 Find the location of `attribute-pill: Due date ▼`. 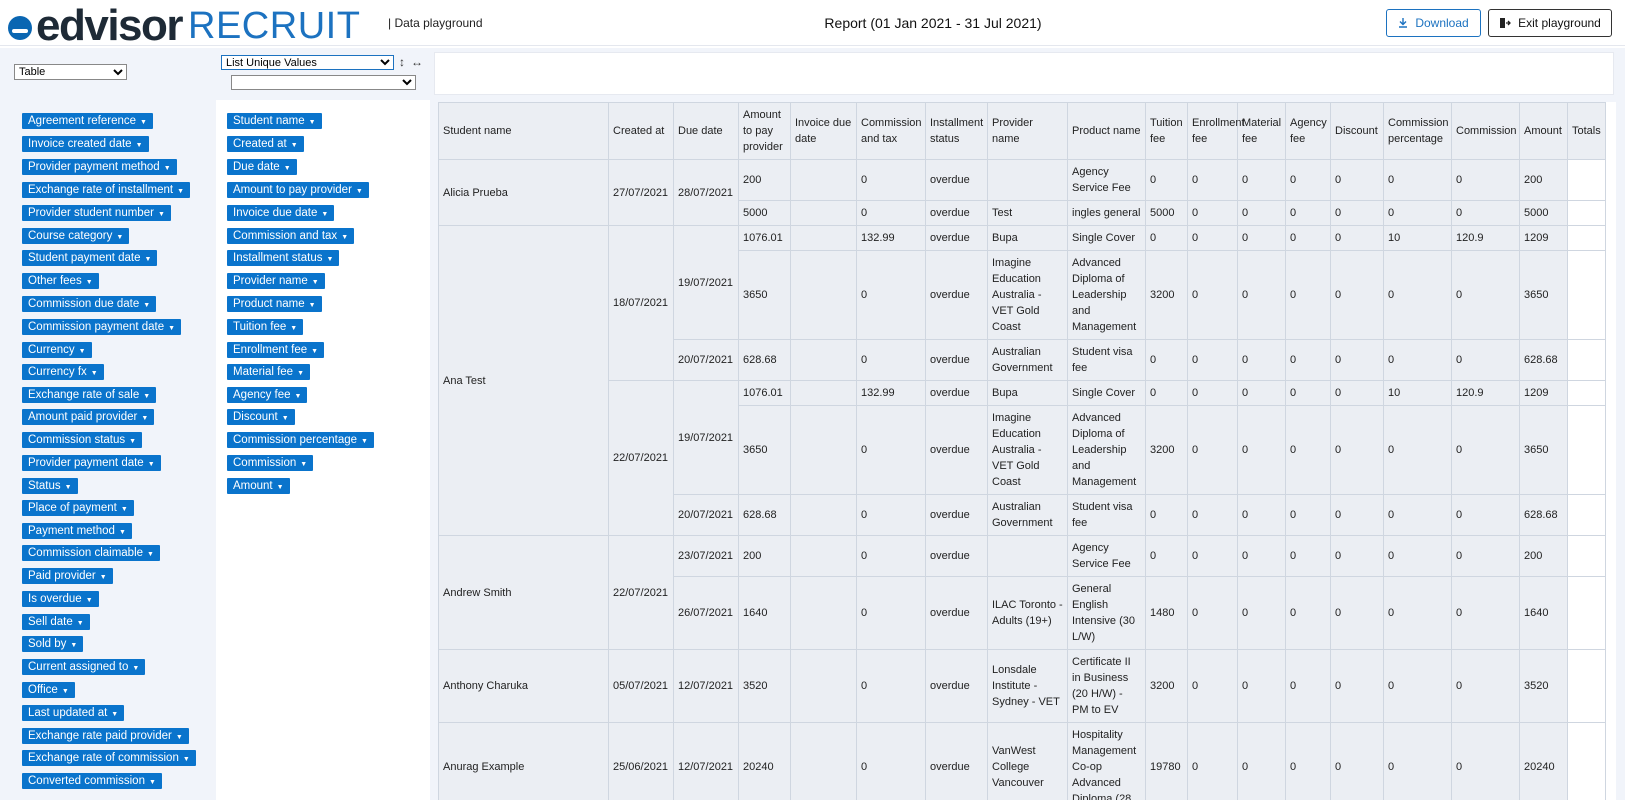

attribute-pill: Due date ▼ is located at coordinates (262, 167).